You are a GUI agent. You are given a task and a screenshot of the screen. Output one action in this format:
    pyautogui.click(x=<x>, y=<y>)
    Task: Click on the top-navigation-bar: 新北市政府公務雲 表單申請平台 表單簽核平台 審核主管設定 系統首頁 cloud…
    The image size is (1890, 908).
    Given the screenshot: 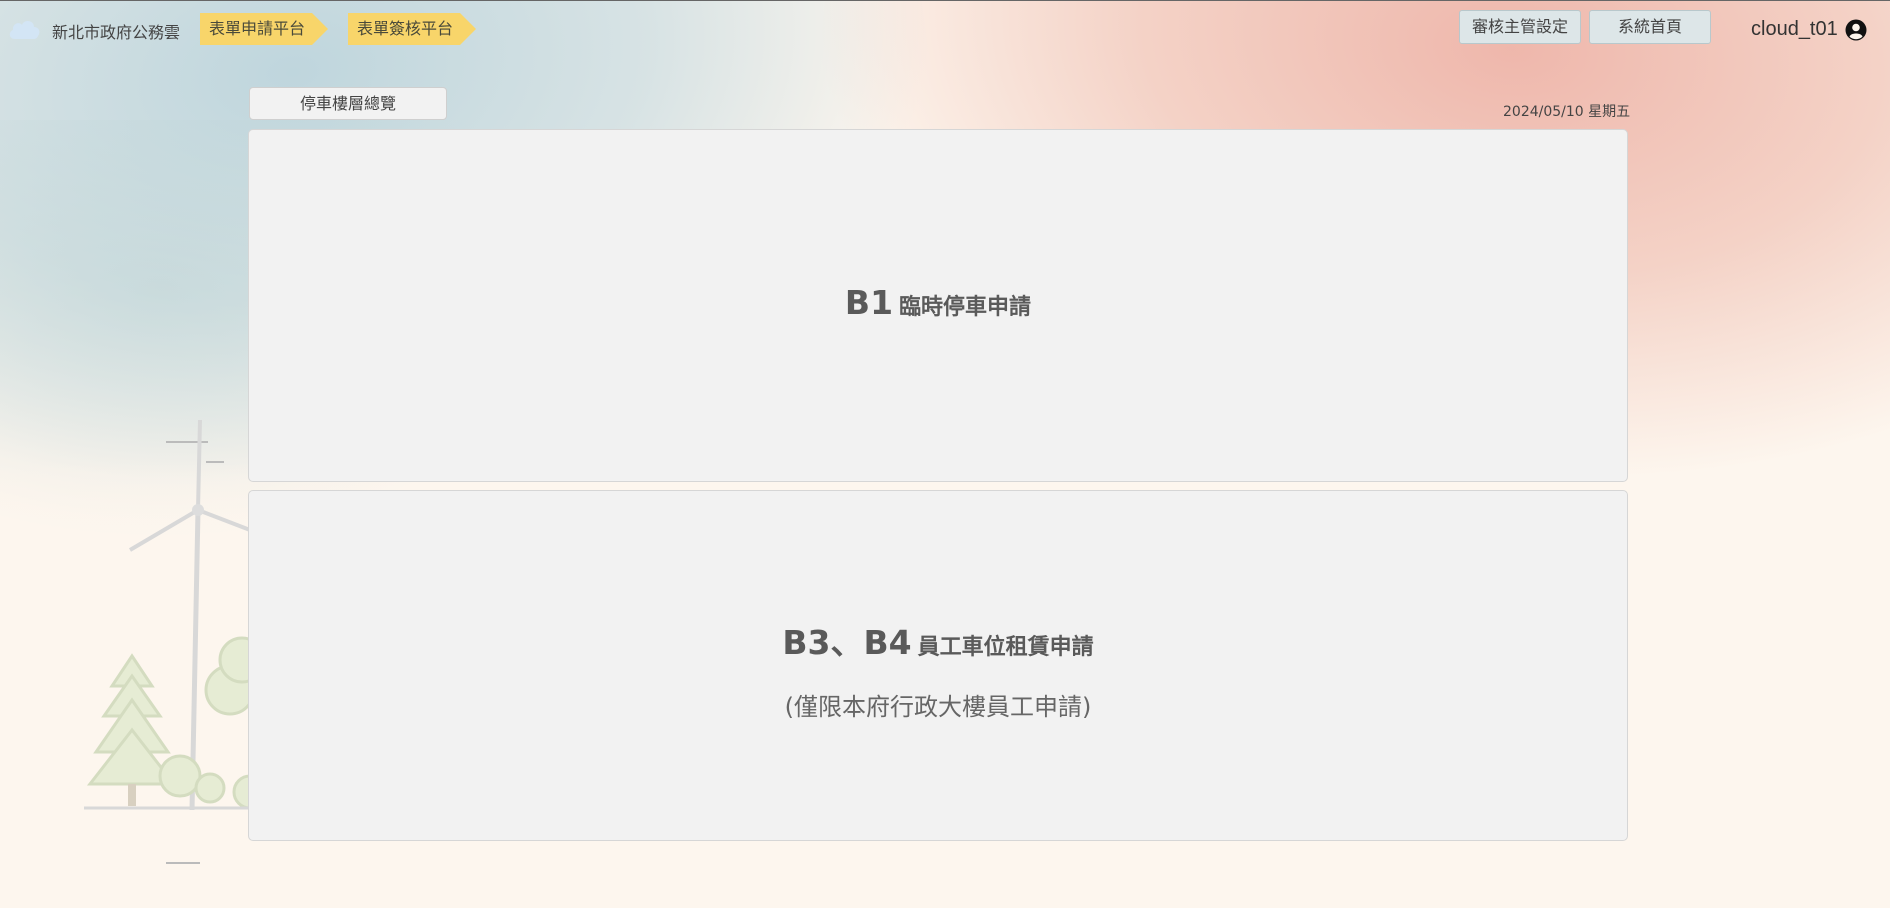 What is the action you would take?
    pyautogui.click(x=945, y=28)
    